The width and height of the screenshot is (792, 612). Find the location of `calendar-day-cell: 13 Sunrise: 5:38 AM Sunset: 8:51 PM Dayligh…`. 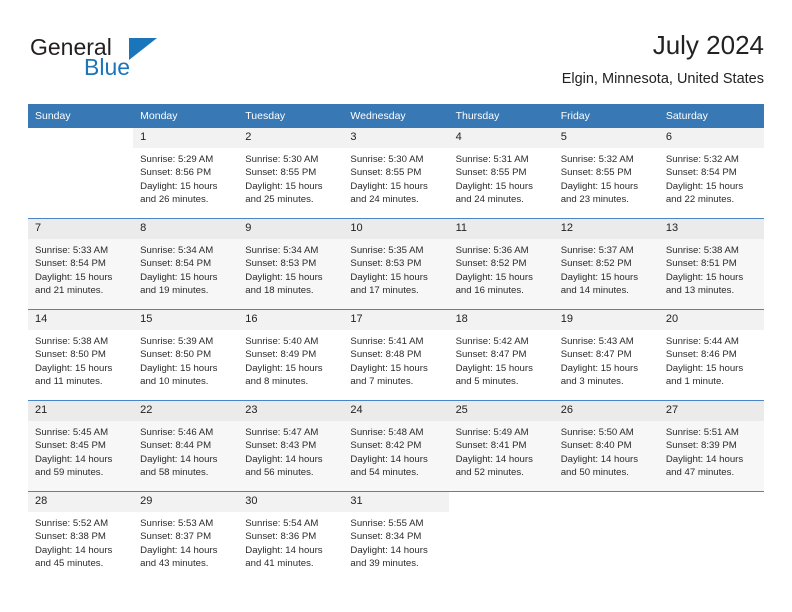

calendar-day-cell: 13 Sunrise: 5:38 AM Sunset: 8:51 PM Dayligh… is located at coordinates (711, 264).